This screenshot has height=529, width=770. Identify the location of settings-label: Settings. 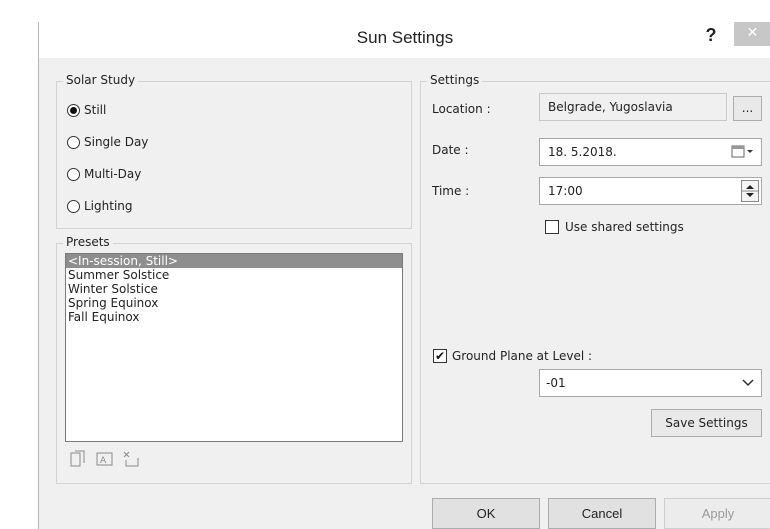
(455, 80).